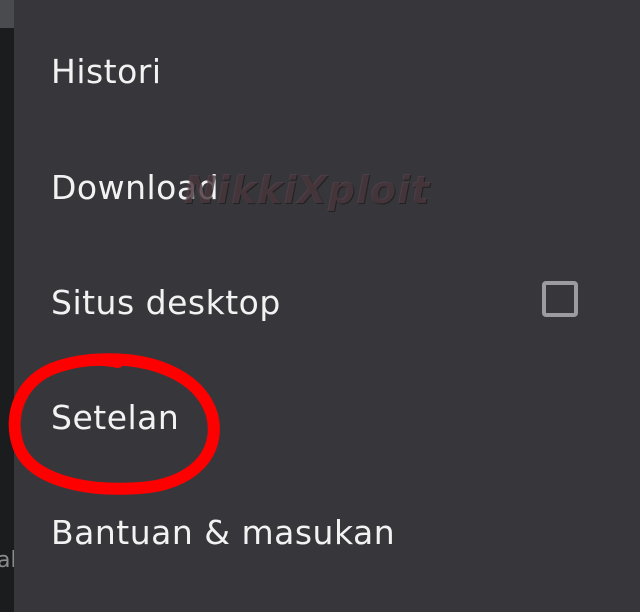  I want to click on background-page-edge: ak, so click(11, 306).